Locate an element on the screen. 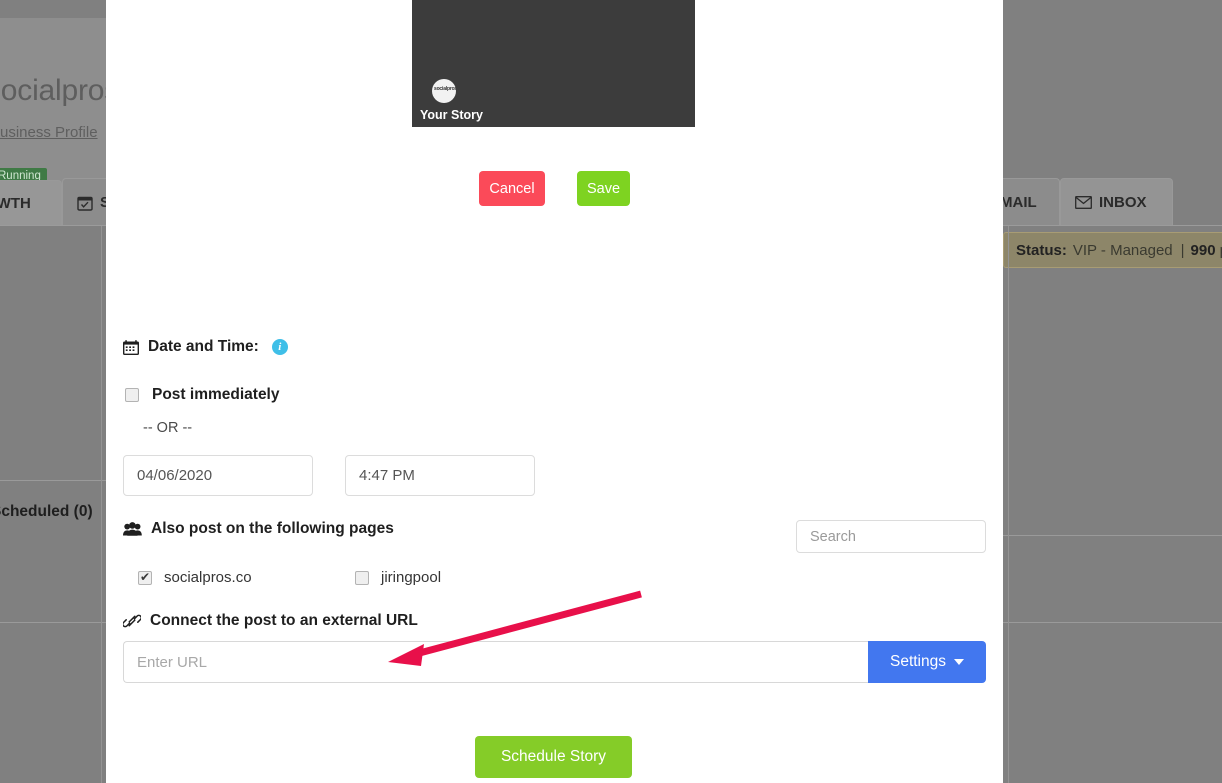 The height and width of the screenshot is (783, 1222). tab-inbox-label: INBOX is located at coordinates (1123, 202).